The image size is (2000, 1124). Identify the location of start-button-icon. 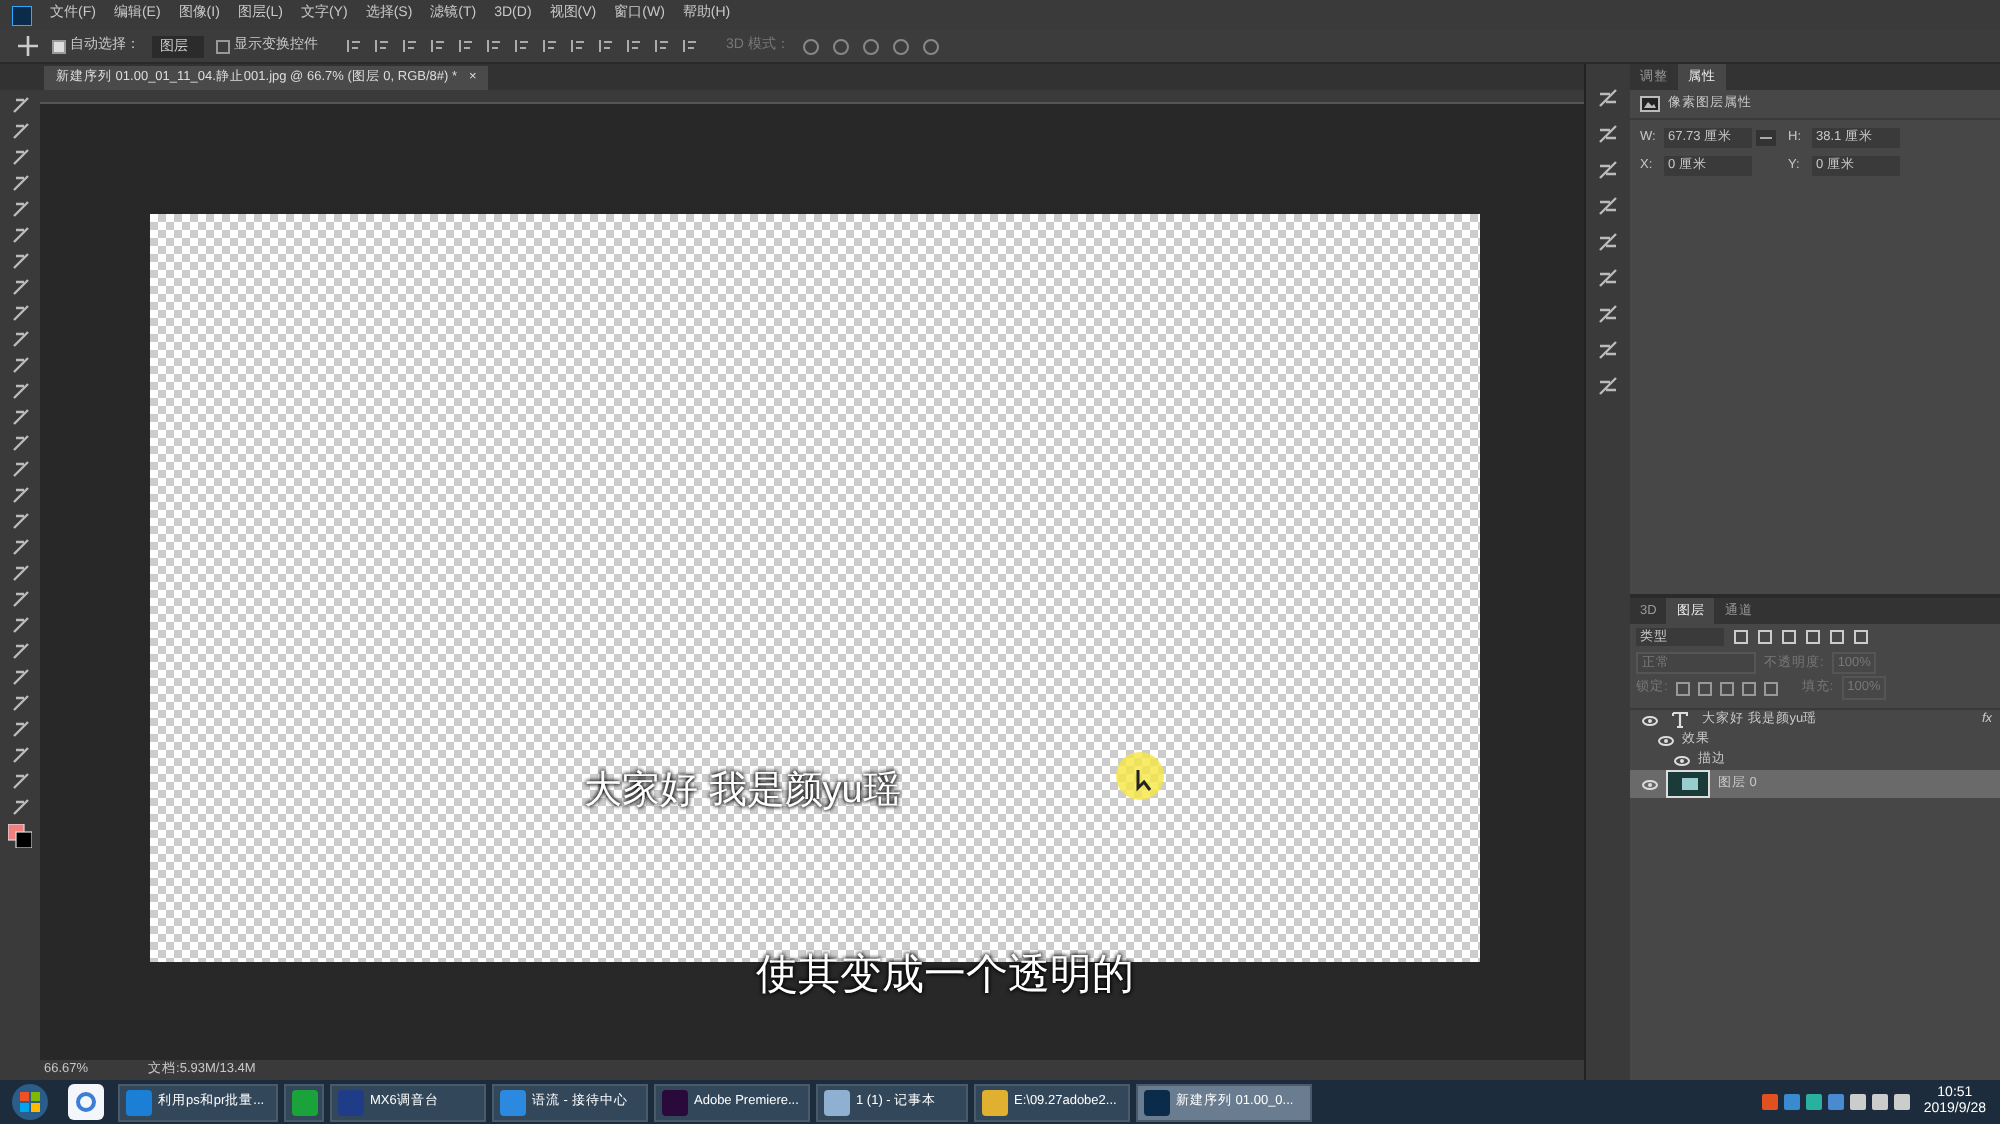
(30, 1102).